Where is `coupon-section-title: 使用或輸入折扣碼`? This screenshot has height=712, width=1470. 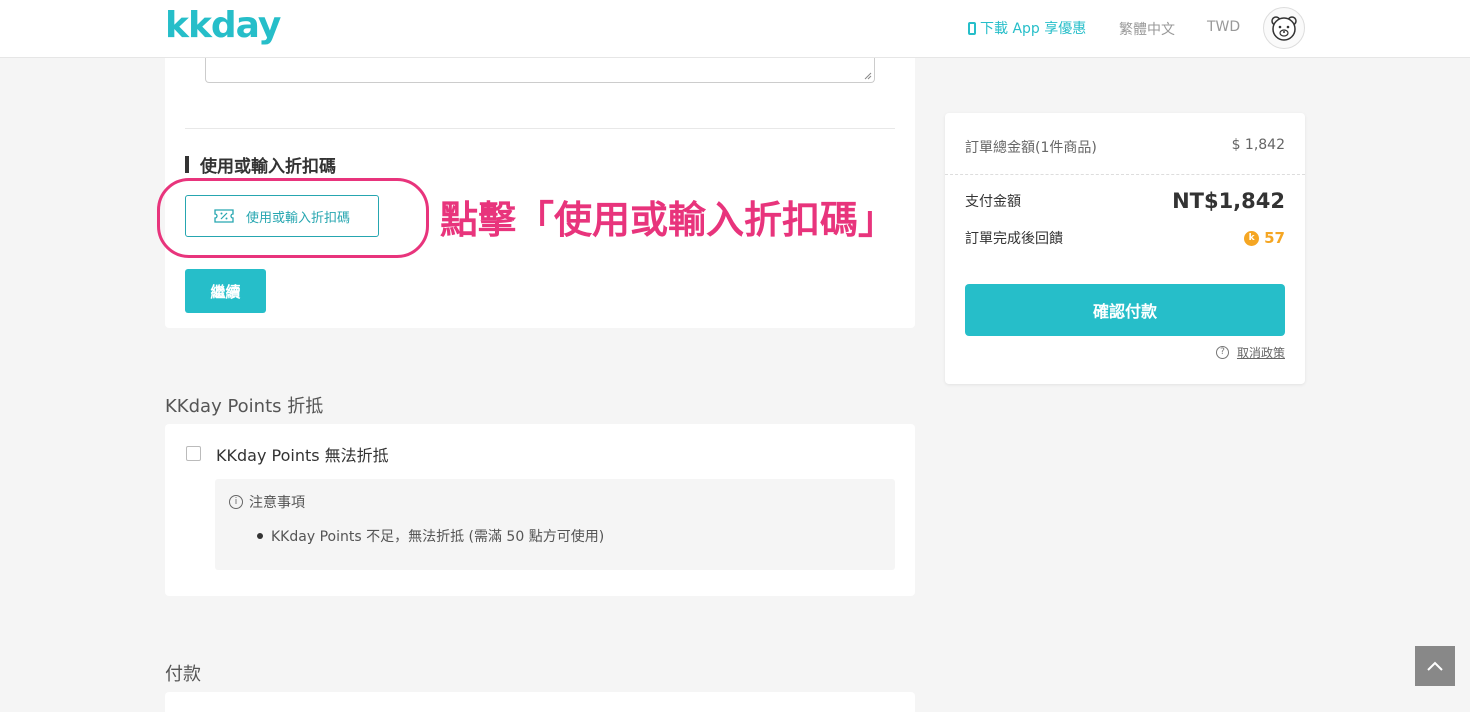 coupon-section-title: 使用或輸入折扣碼 is located at coordinates (260, 164).